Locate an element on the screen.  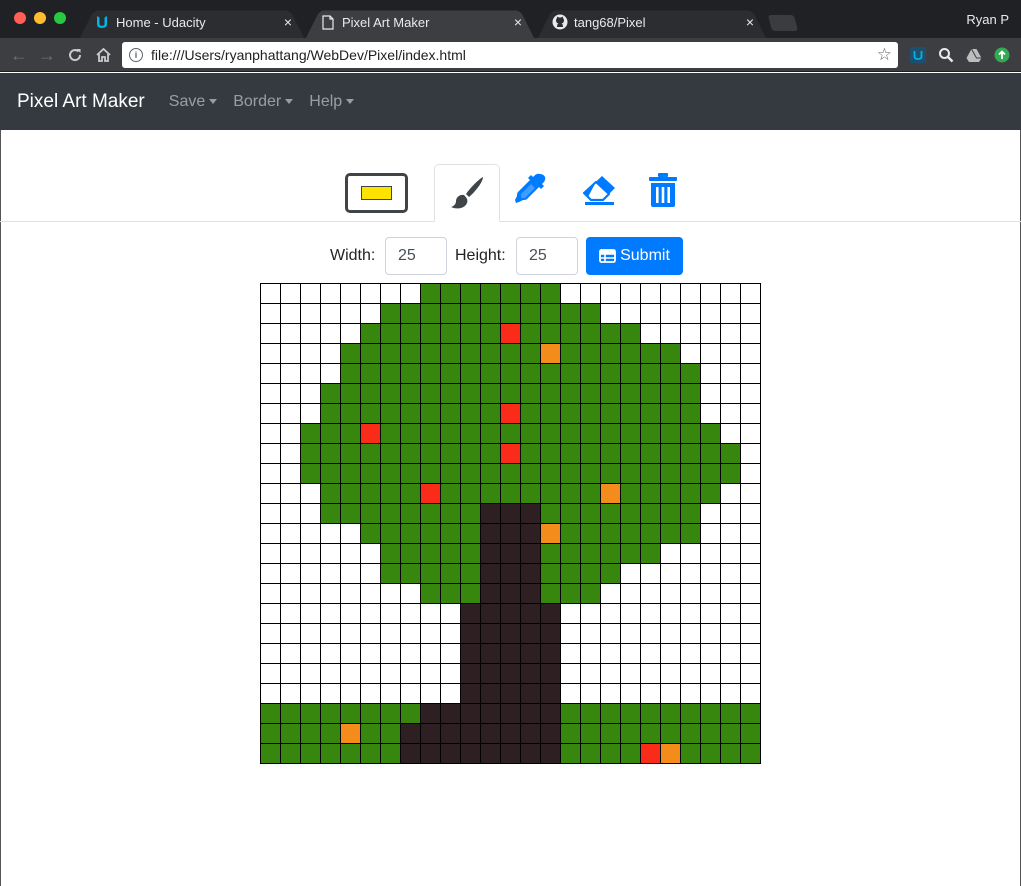
help-menu: Help is located at coordinates (332, 102).